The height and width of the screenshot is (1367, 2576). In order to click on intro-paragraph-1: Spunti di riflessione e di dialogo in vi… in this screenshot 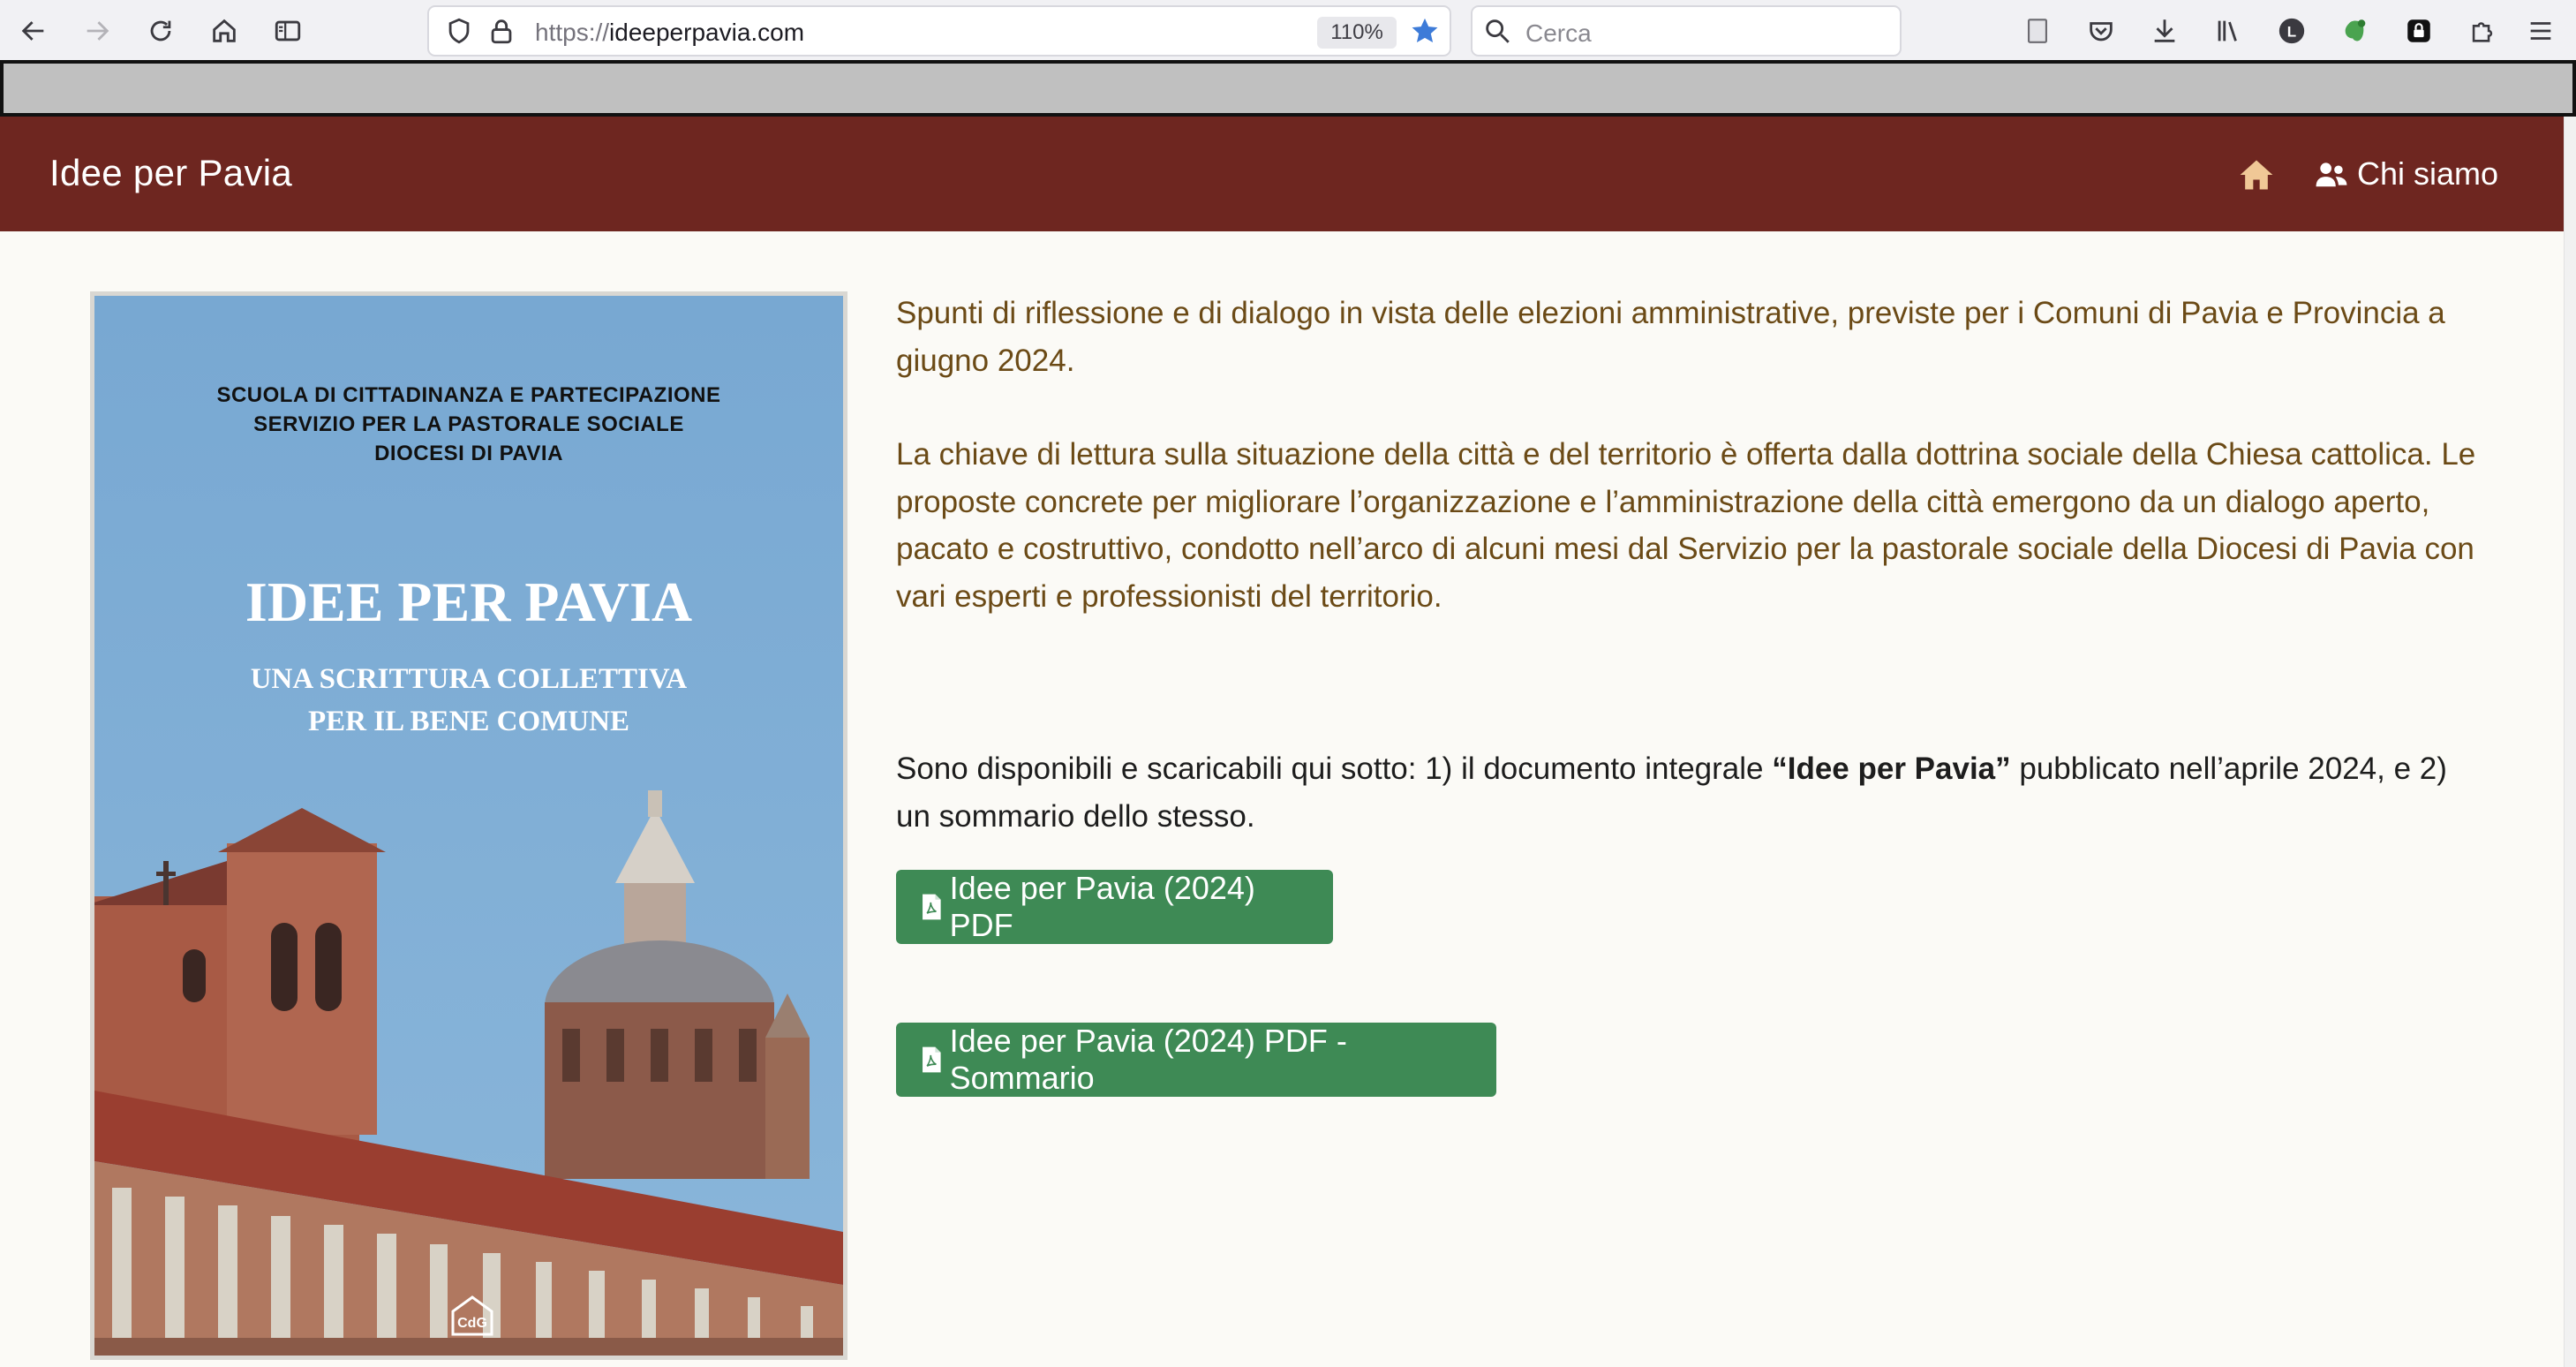, I will do `click(1671, 337)`.